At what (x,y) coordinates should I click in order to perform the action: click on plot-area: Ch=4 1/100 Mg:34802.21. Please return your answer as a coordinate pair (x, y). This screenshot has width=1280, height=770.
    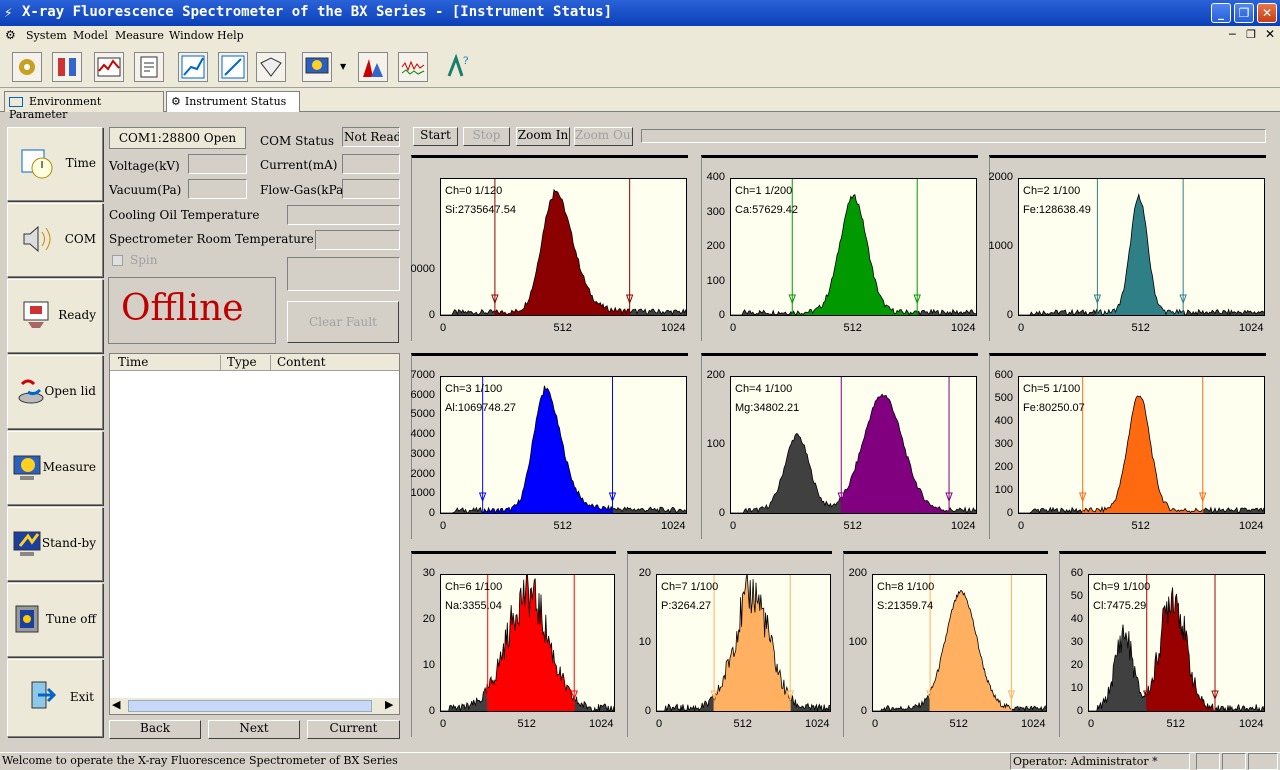
    Looking at the image, I should click on (853, 445).